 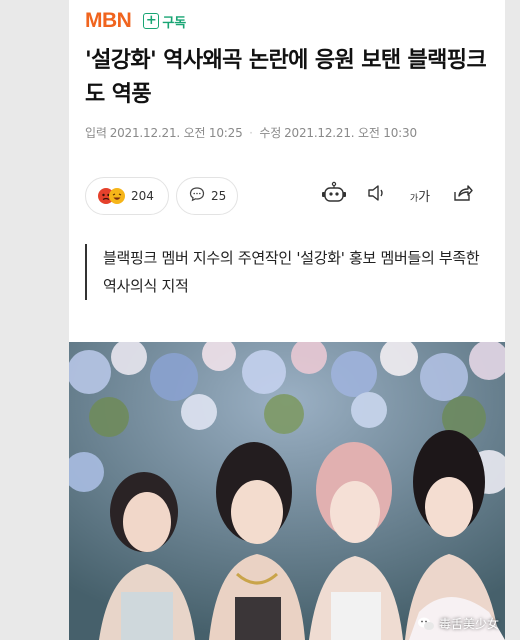 I want to click on reaction-button: 204, so click(x=127, y=196).